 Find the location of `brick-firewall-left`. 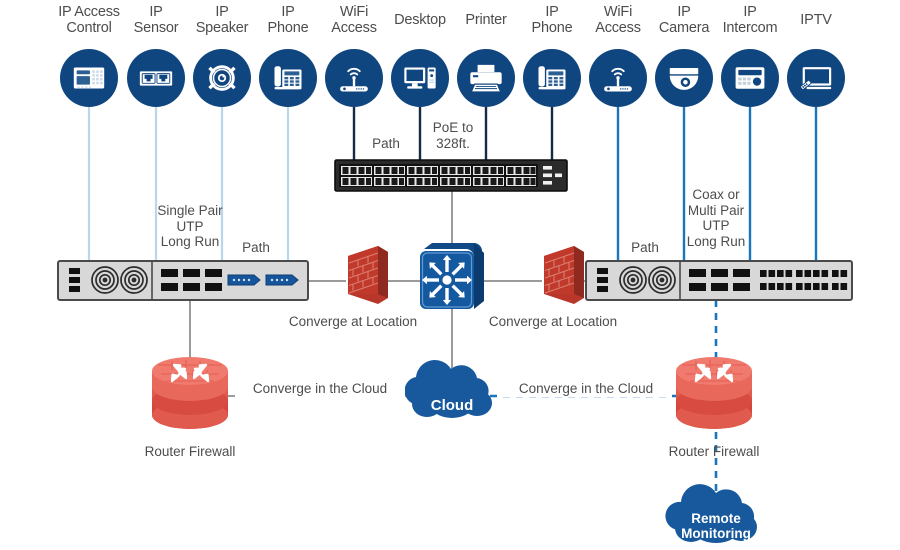

brick-firewall-left is located at coordinates (368, 275).